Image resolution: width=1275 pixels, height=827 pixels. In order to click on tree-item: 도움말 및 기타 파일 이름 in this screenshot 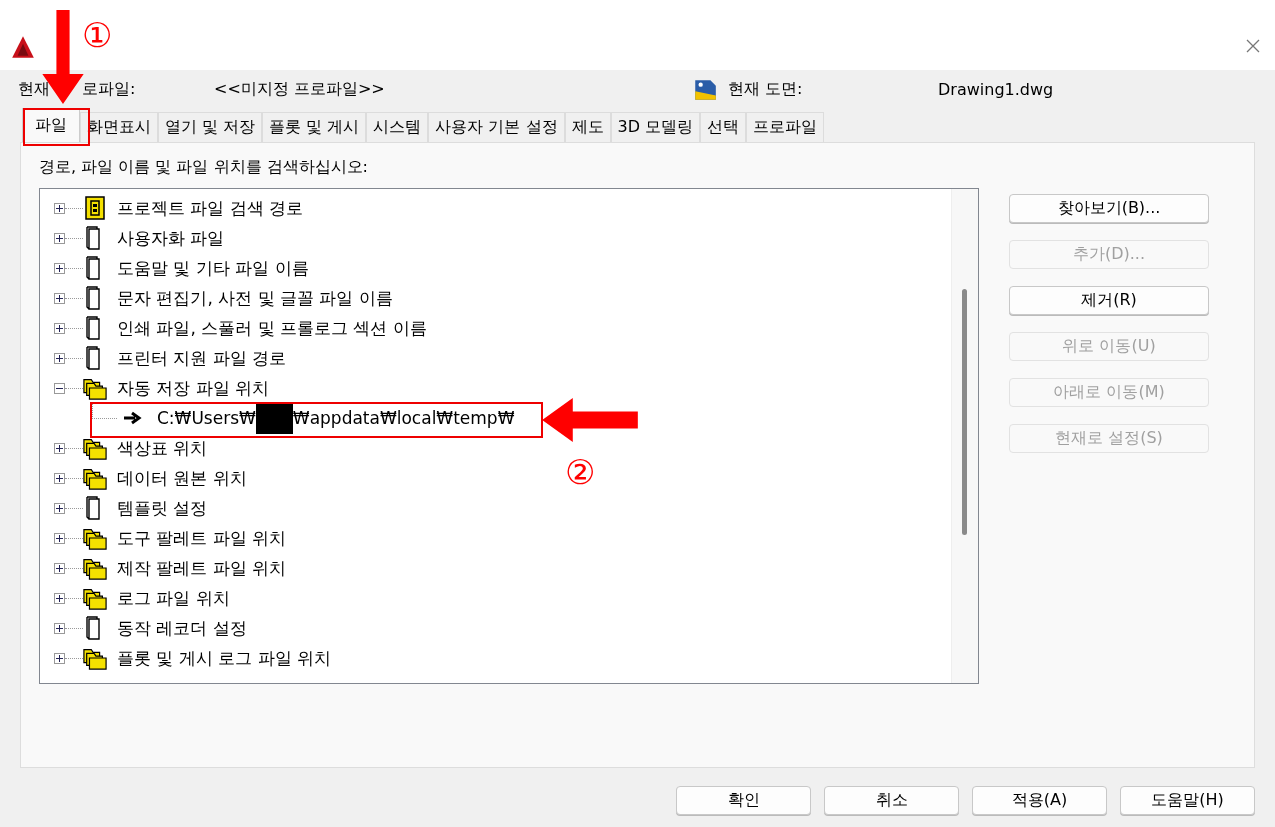, I will do `click(213, 268)`.